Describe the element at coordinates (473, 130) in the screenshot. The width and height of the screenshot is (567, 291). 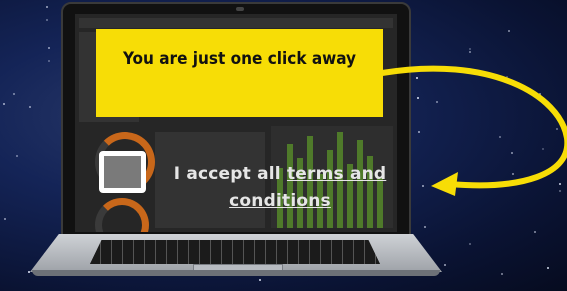
I see `curved-arrow-icon` at that location.